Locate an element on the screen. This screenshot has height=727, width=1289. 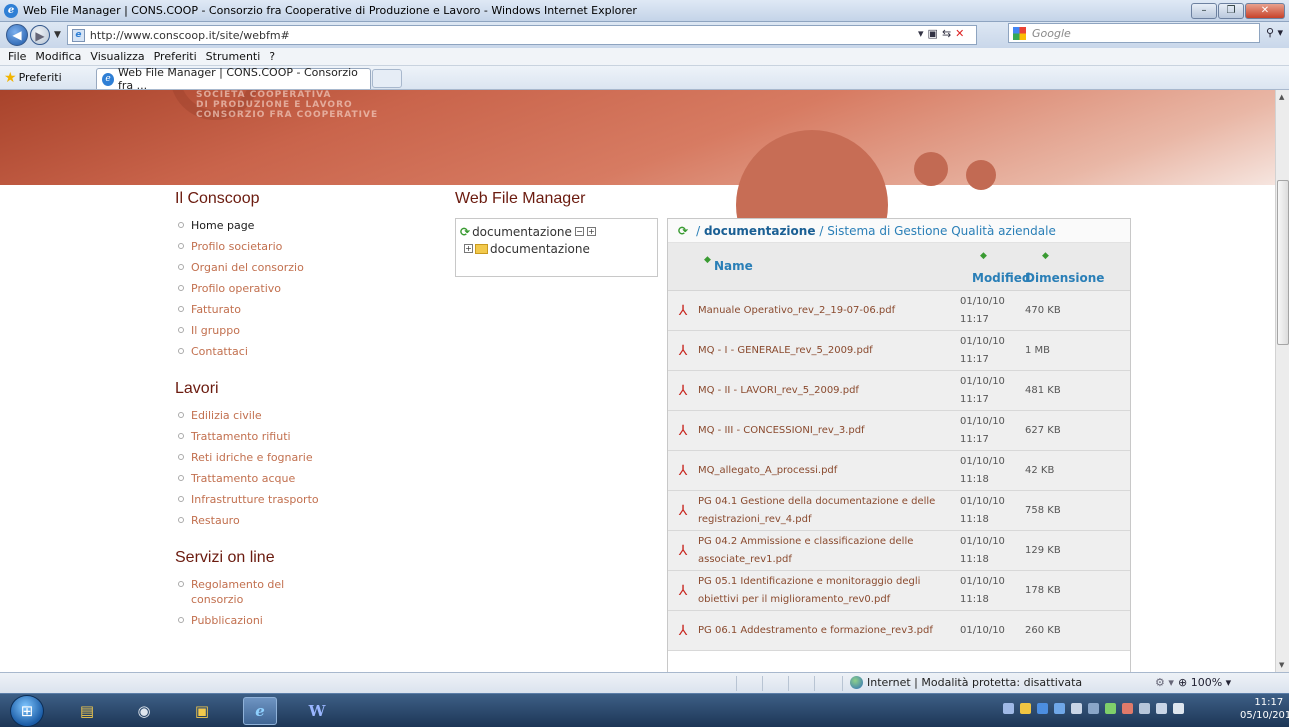
tree-root: ⟳ documentazione − + is located at coordinates (556, 231).